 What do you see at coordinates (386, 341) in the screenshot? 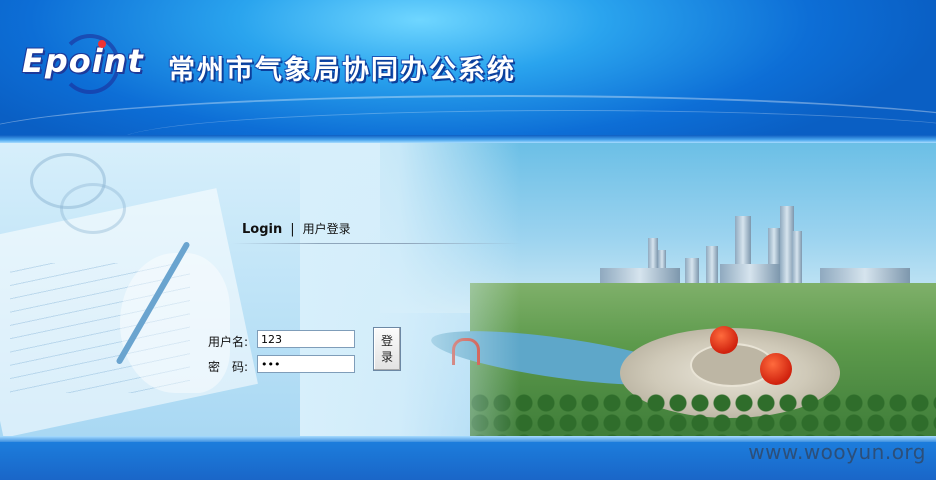
I see `login-button-label-1: 登` at bounding box center [386, 341].